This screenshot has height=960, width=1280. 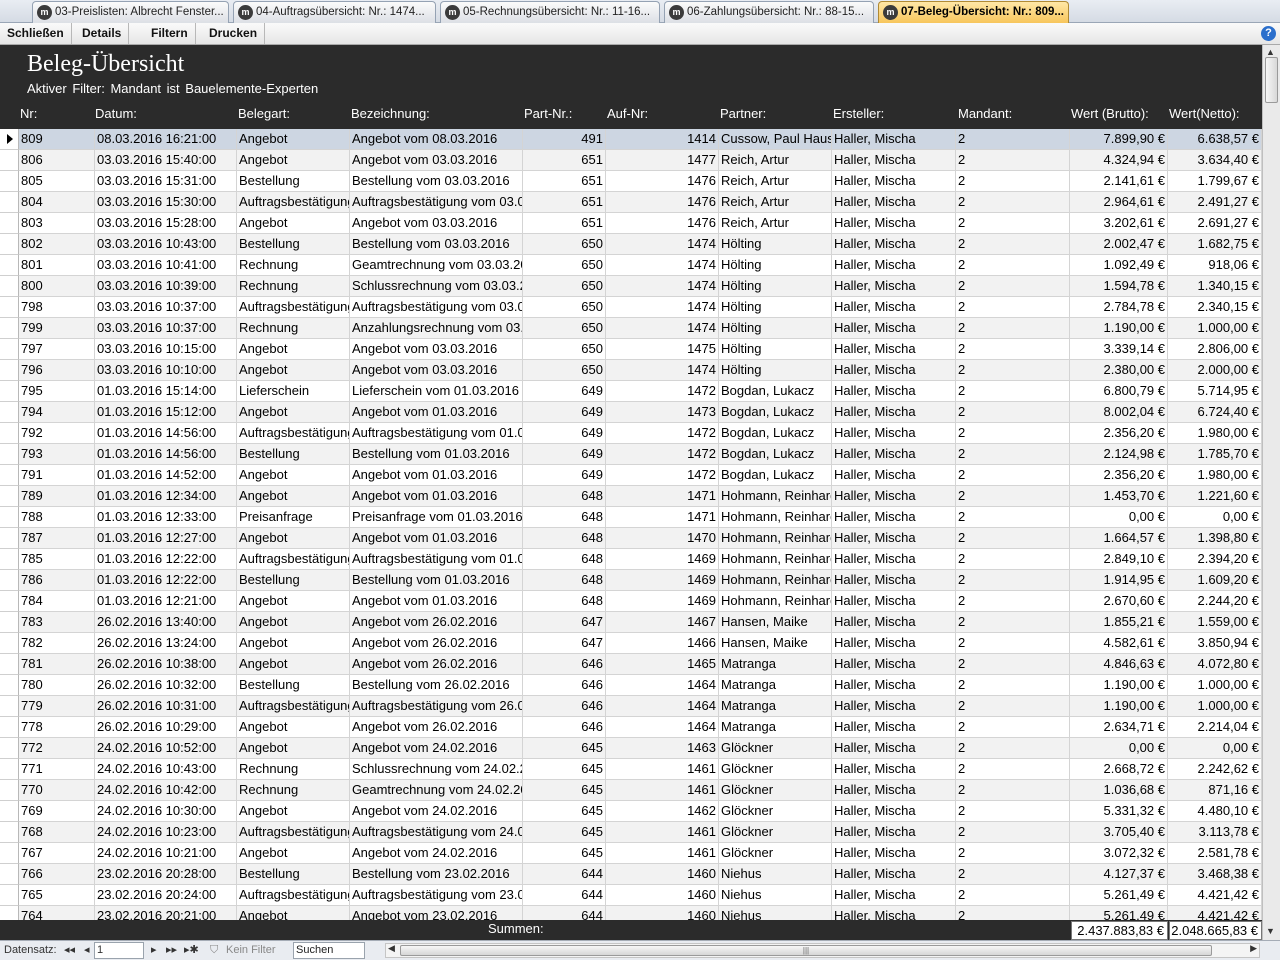 What do you see at coordinates (1271, 492) in the screenshot?
I see `vertical-scrollbar: ▲ ▼` at bounding box center [1271, 492].